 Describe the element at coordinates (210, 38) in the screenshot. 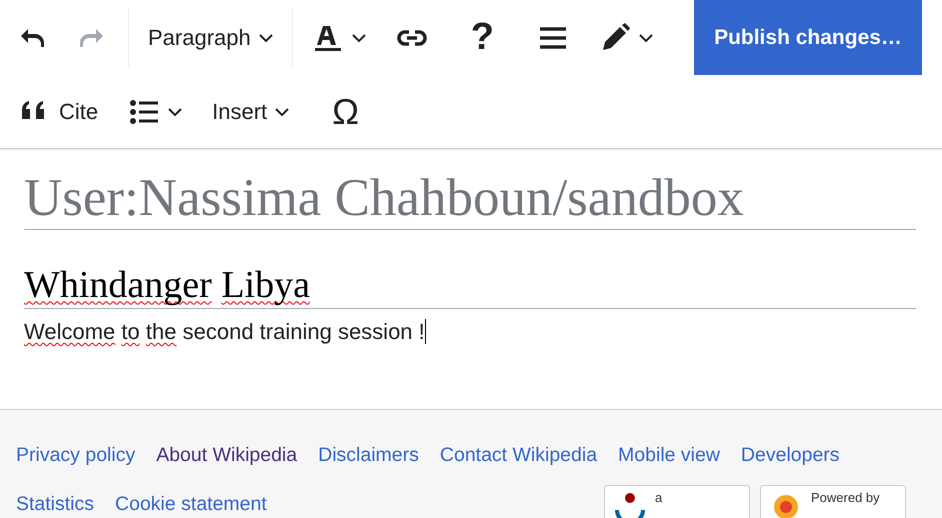

I see `dropdown-button: Paragraph` at that location.